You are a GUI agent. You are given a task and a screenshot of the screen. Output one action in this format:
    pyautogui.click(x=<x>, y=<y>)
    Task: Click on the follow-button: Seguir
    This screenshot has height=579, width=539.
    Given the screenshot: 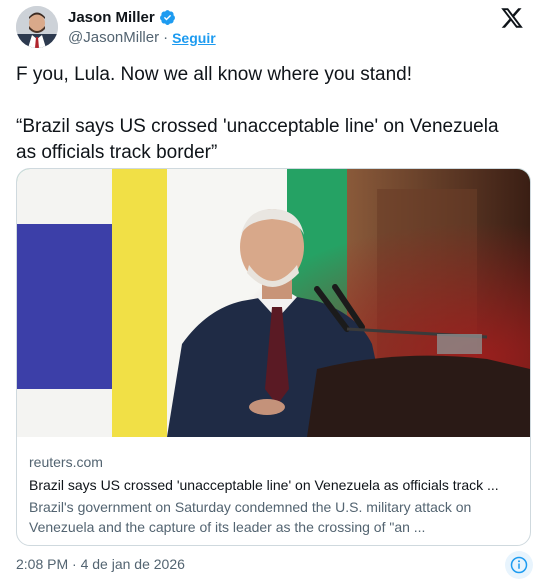 What is the action you would take?
    pyautogui.click(x=194, y=38)
    